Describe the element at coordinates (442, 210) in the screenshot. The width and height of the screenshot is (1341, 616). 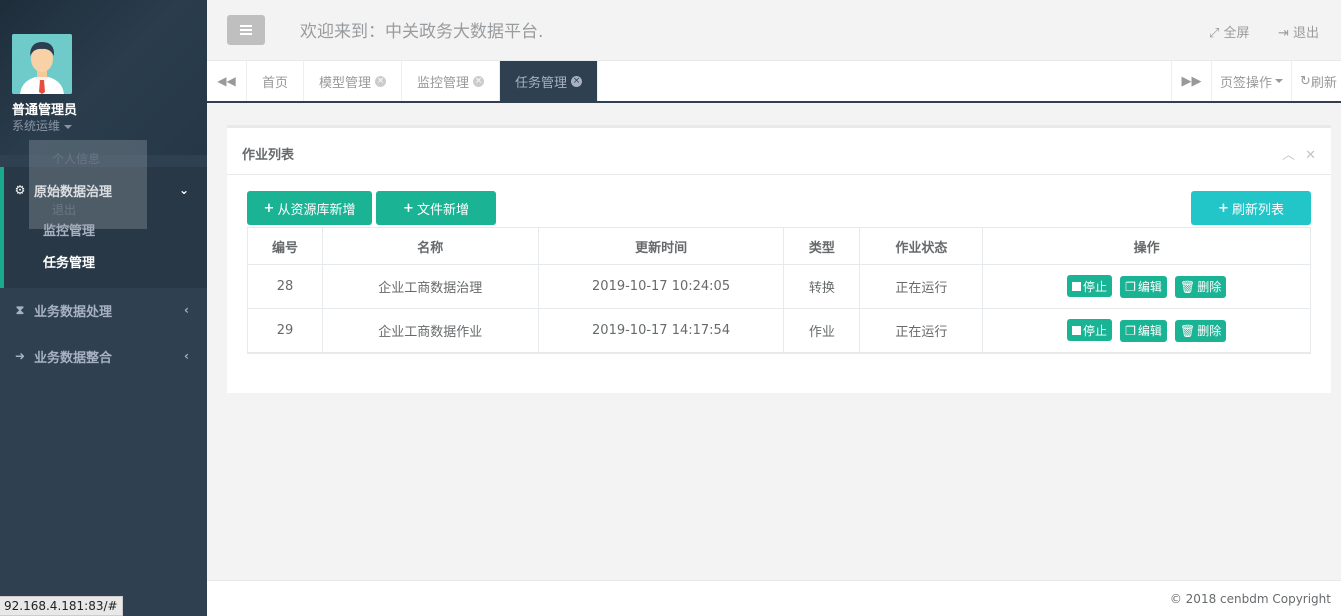
I see `button-label: 文件新增` at that location.